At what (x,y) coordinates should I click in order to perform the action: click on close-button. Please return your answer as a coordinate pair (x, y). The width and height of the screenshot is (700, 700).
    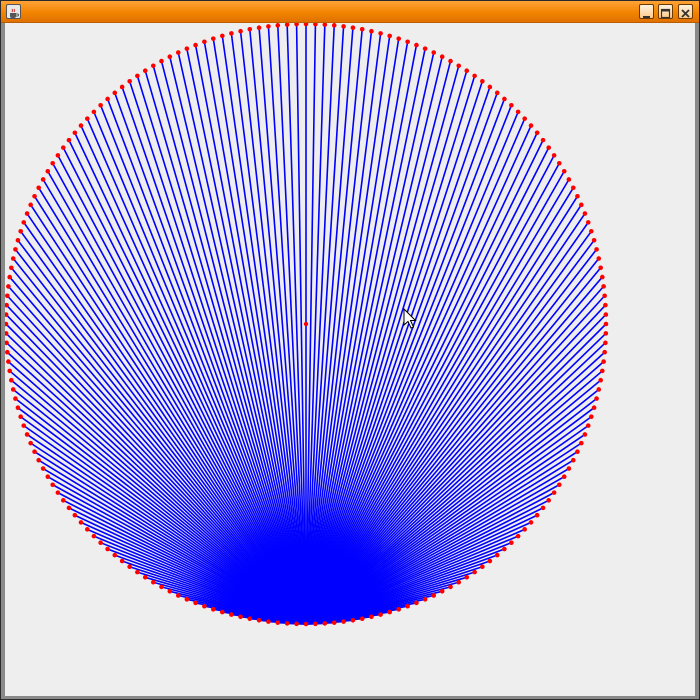
    Looking at the image, I should click on (685, 11).